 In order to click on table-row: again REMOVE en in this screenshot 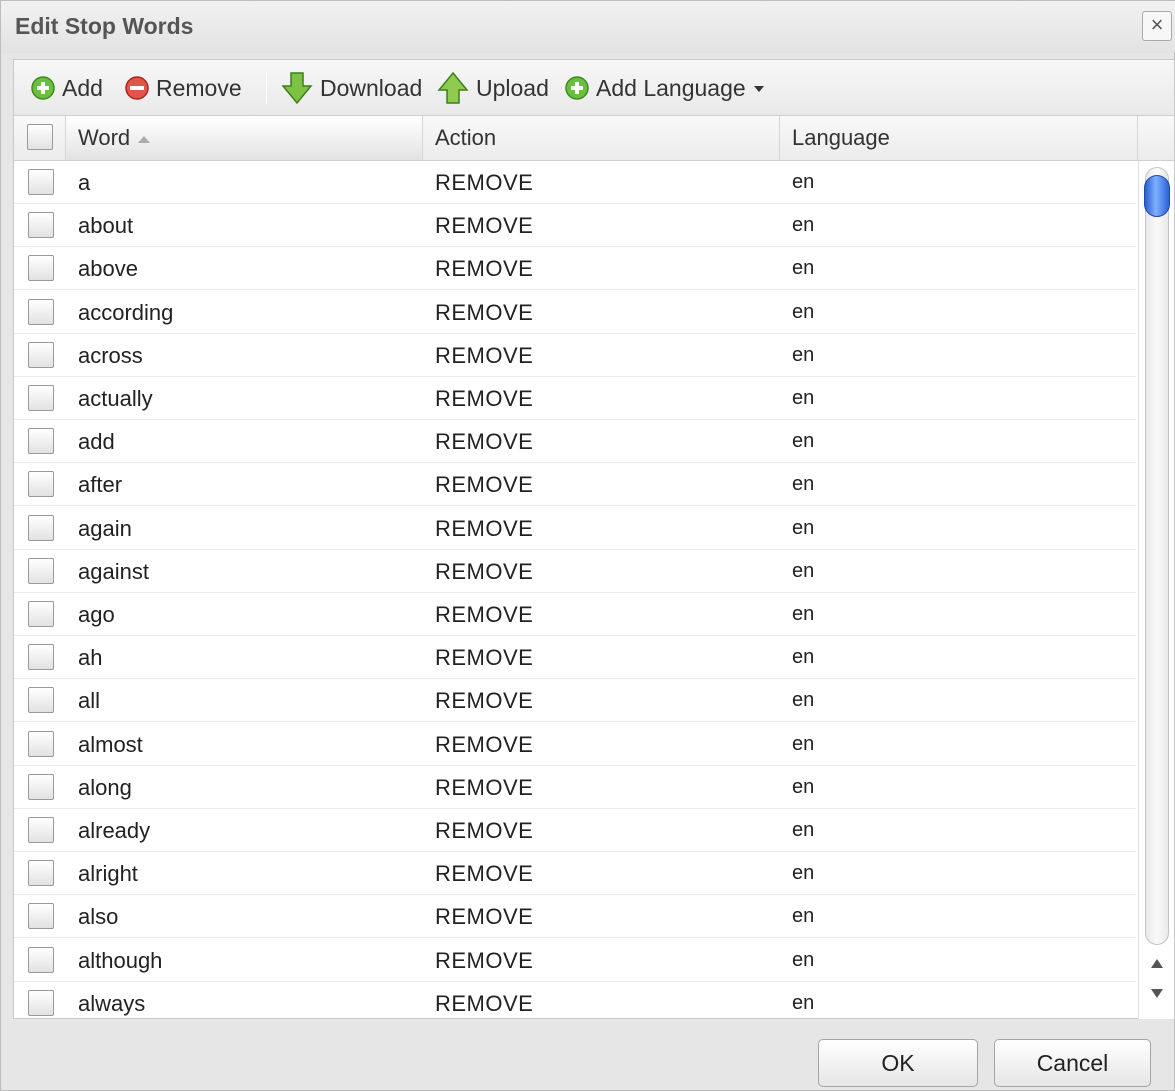, I will do `click(575, 528)`.